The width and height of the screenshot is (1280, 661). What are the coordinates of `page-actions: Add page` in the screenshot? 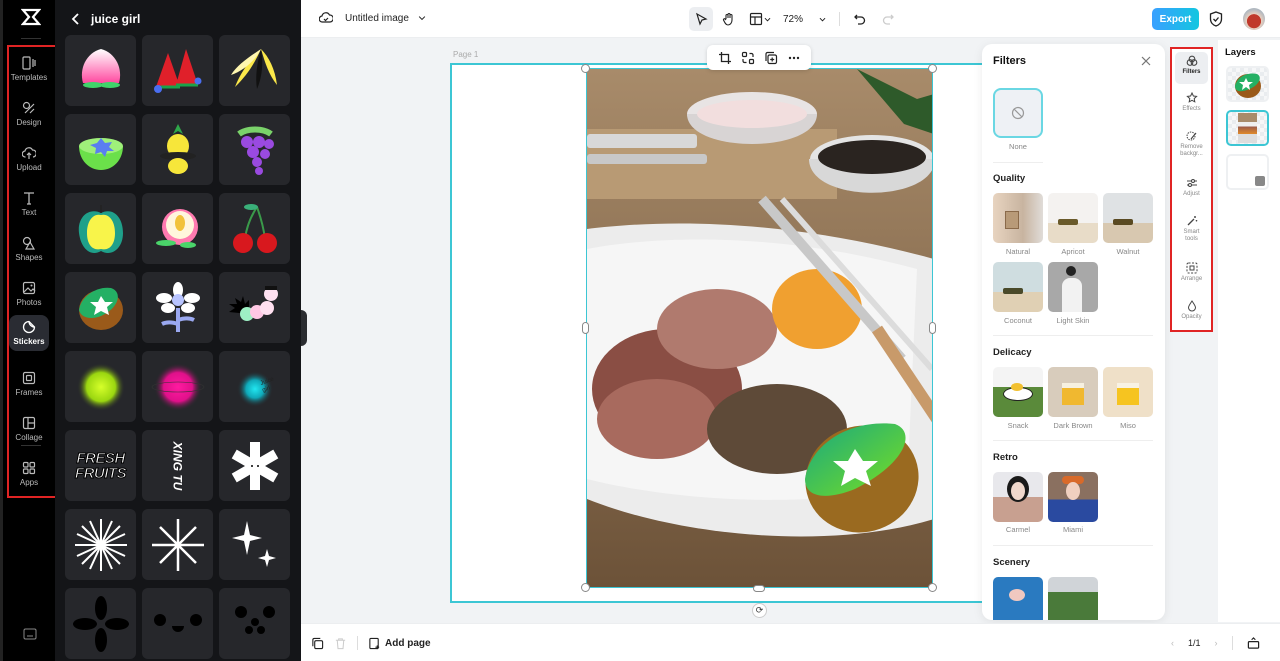 It's located at (371, 643).